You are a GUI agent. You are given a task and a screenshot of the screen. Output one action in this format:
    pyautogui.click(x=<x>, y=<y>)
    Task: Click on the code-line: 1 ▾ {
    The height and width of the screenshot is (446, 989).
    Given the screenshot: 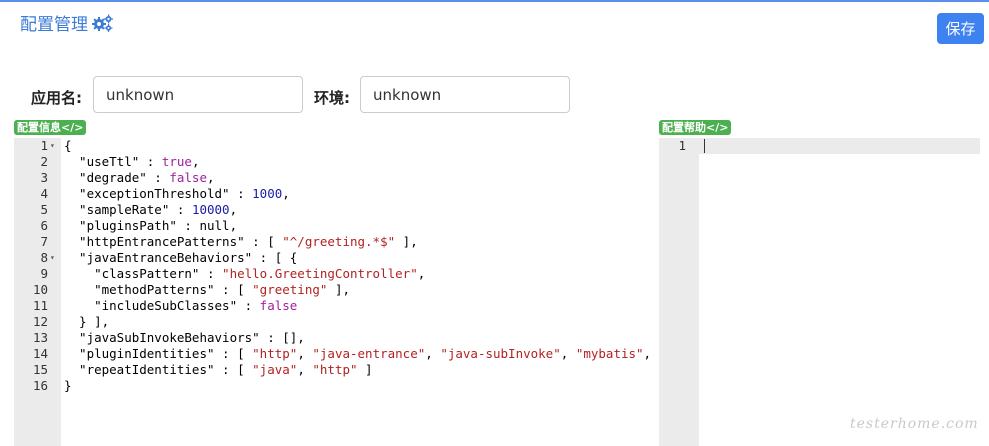 What is the action you would take?
    pyautogui.click(x=336, y=146)
    